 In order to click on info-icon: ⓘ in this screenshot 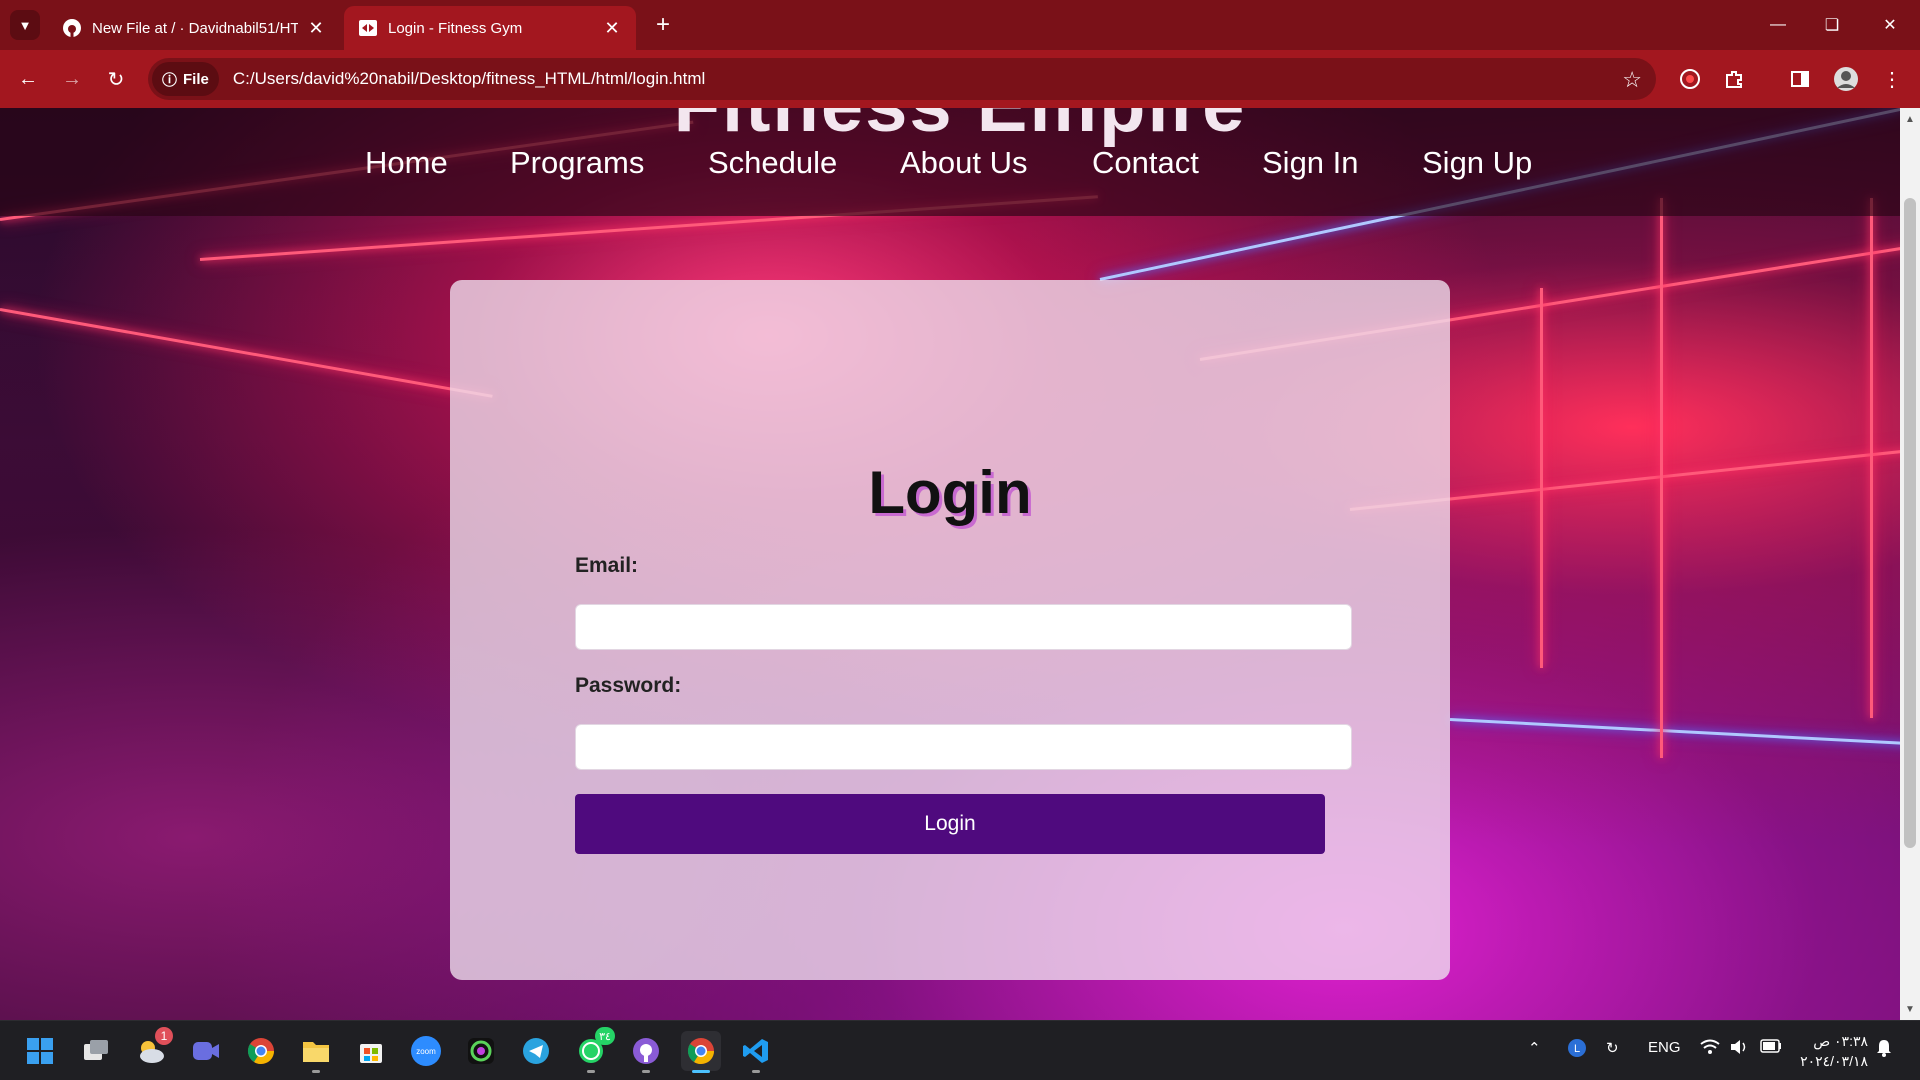, I will do `click(170, 80)`.